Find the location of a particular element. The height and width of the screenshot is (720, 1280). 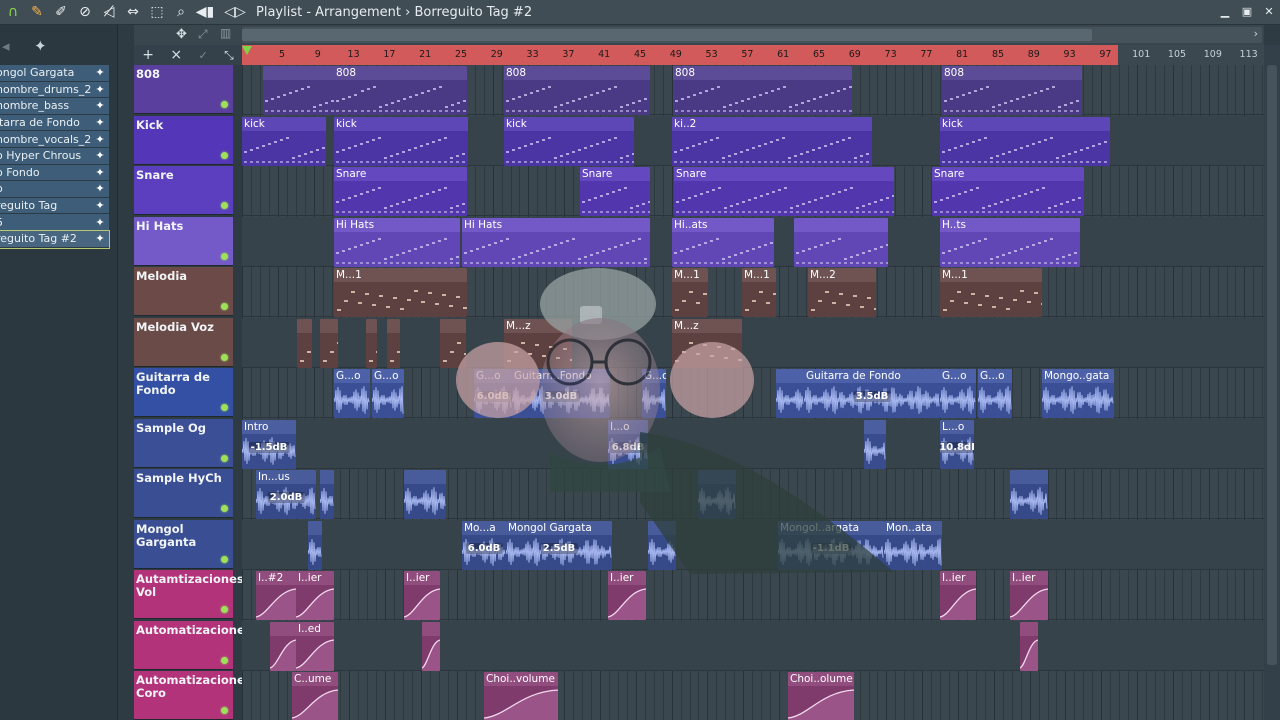

track-header: Hi Hats is located at coordinates (183, 241).